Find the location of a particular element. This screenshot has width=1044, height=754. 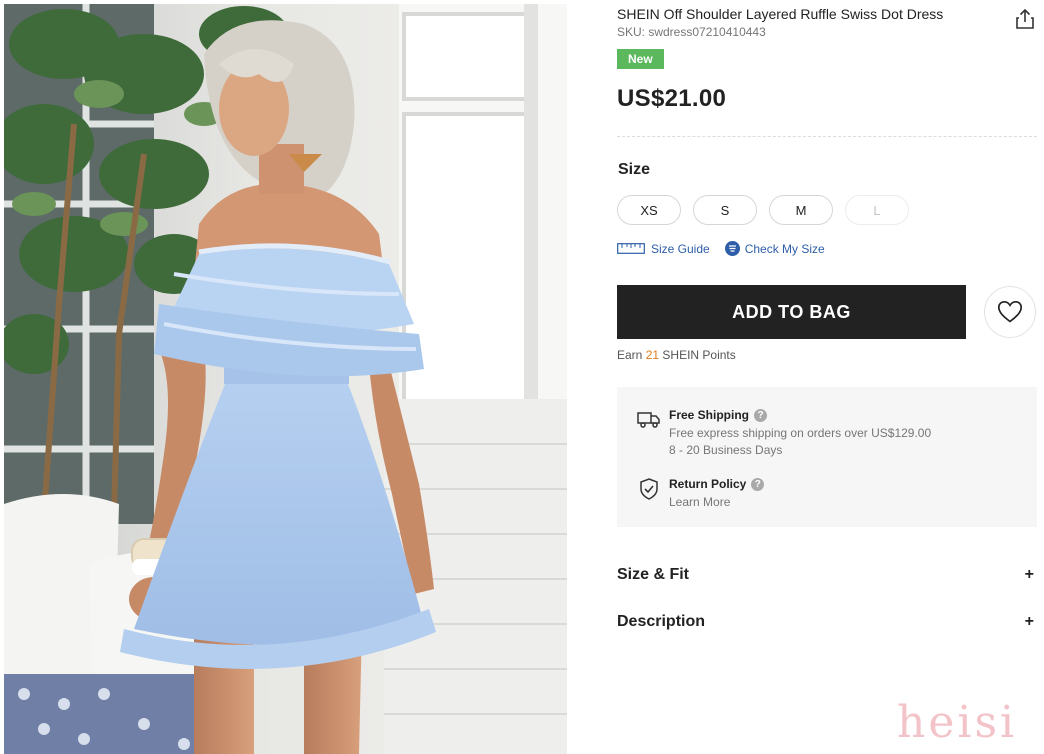

shield-check-icon is located at coordinates (649, 489).